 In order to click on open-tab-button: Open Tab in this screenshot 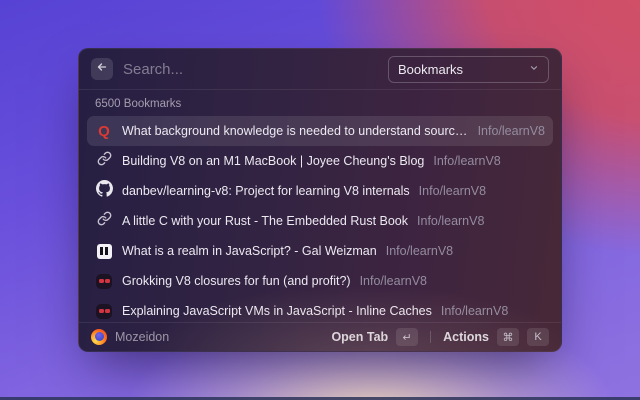, I will do `click(359, 337)`.